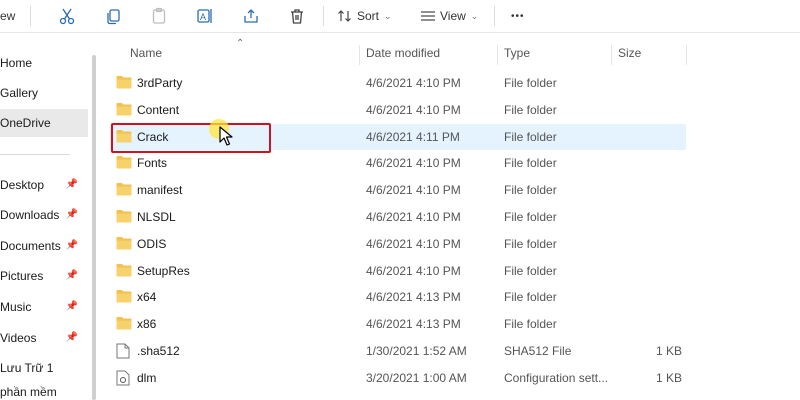 The width and height of the screenshot is (800, 400). I want to click on file-row: Content 4/6/2021 4:10 PM File folder, so click(398, 110).